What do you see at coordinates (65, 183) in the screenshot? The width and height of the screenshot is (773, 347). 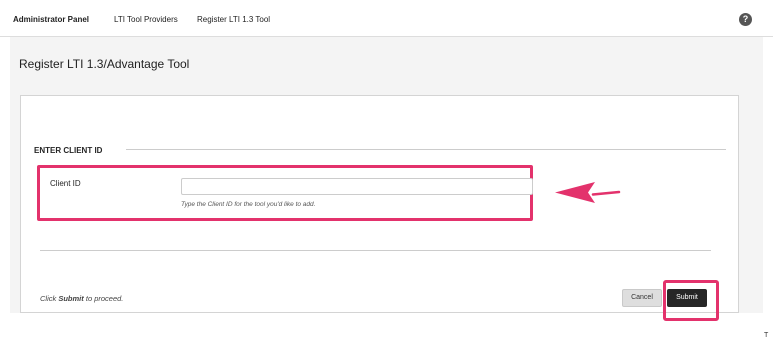 I see `client-id-label: Client ID` at bounding box center [65, 183].